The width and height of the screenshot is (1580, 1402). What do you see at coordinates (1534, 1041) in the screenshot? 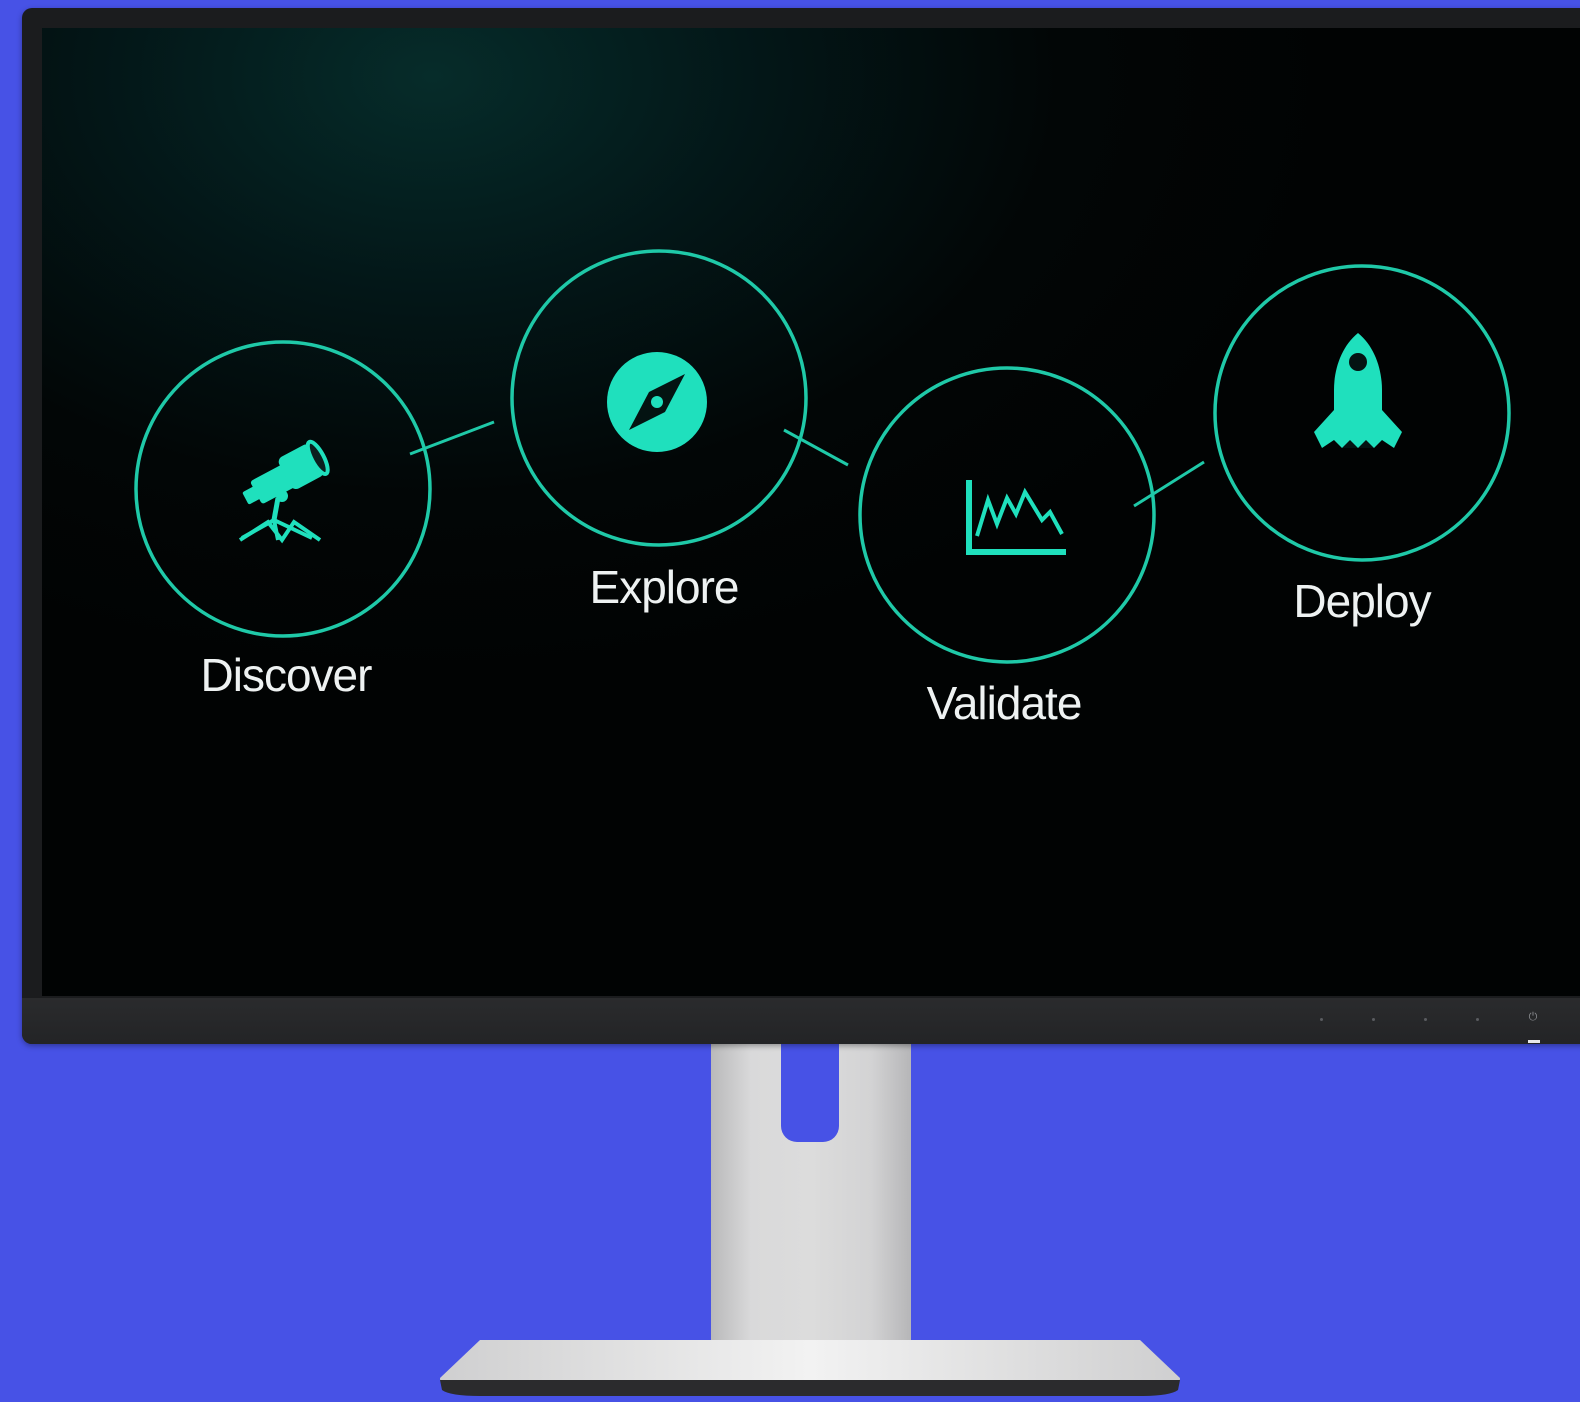
I see `power-led` at bounding box center [1534, 1041].